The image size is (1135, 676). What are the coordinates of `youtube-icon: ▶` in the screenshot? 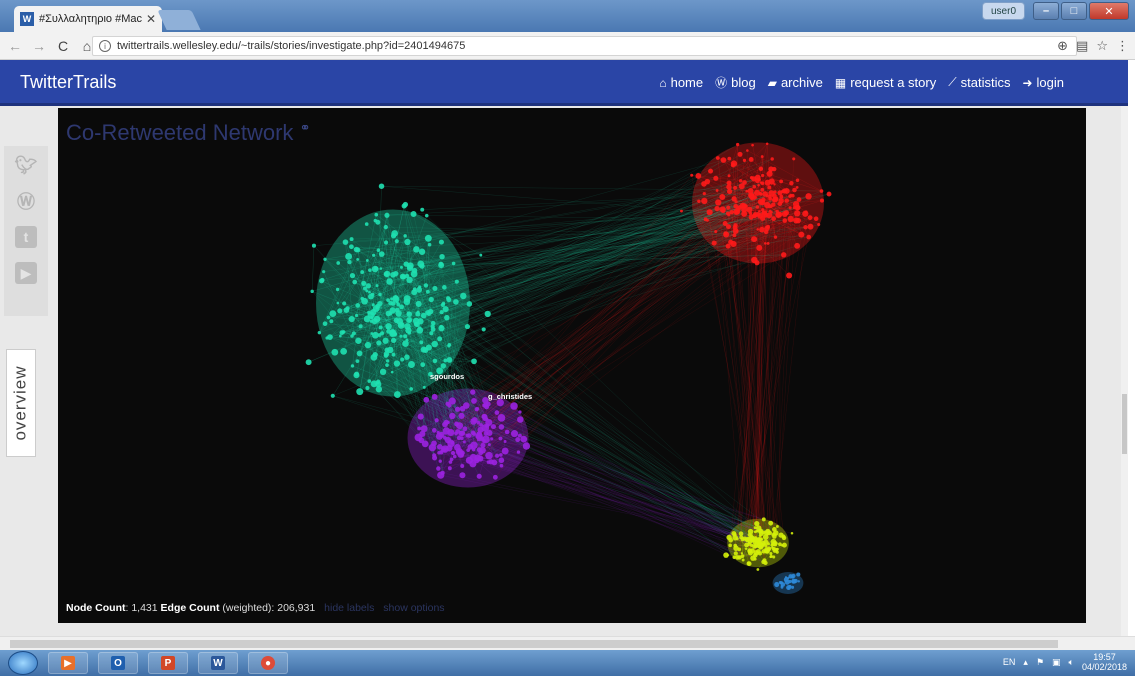 It's located at (26, 273).